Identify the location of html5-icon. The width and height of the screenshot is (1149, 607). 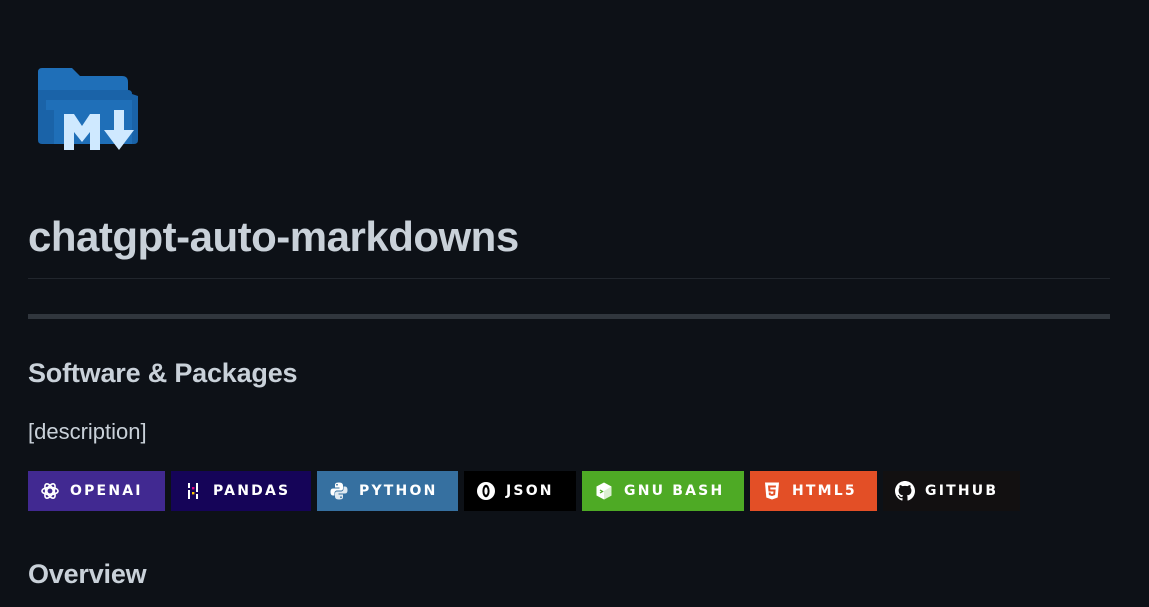
(772, 491).